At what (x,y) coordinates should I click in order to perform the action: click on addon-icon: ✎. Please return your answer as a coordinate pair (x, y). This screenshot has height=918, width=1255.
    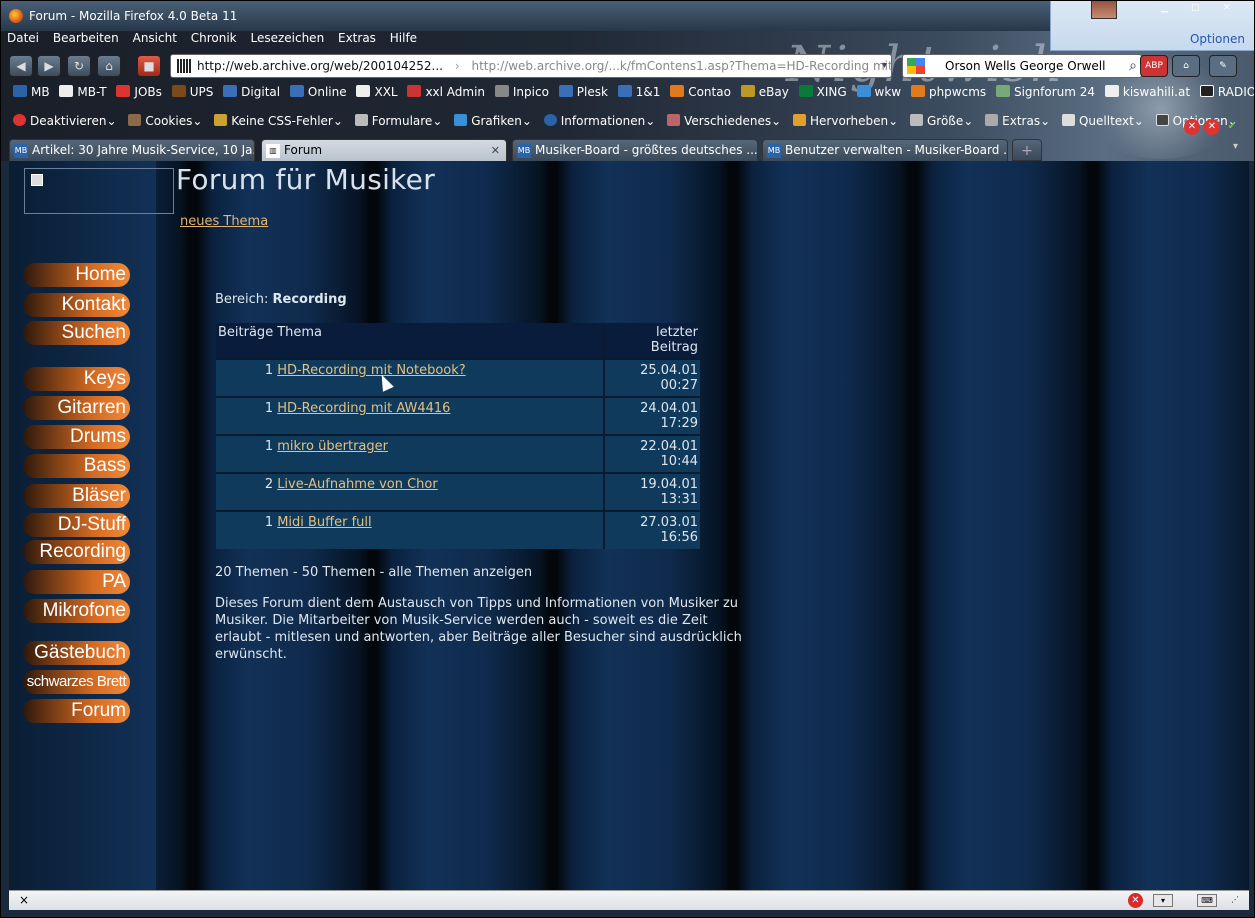
    Looking at the image, I should click on (1223, 66).